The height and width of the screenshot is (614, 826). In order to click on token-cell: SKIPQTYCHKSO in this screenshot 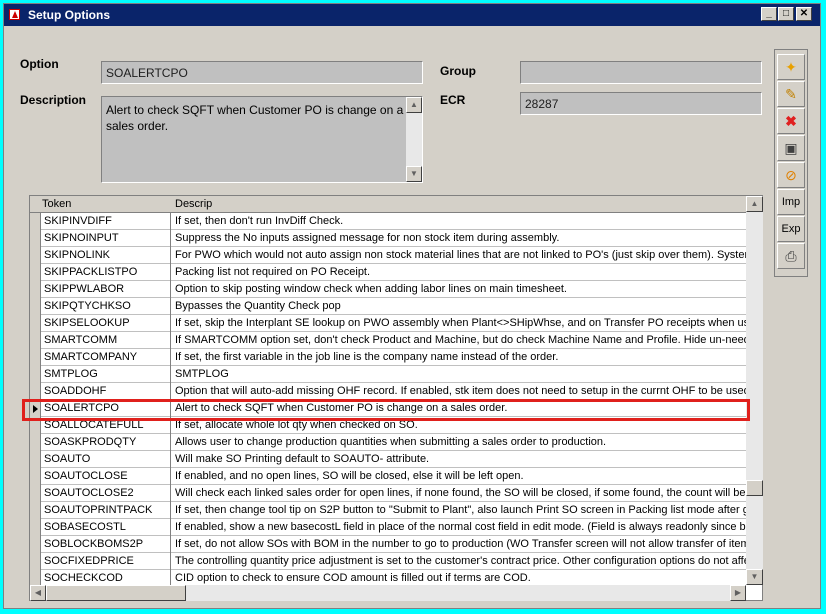, I will do `click(106, 306)`.